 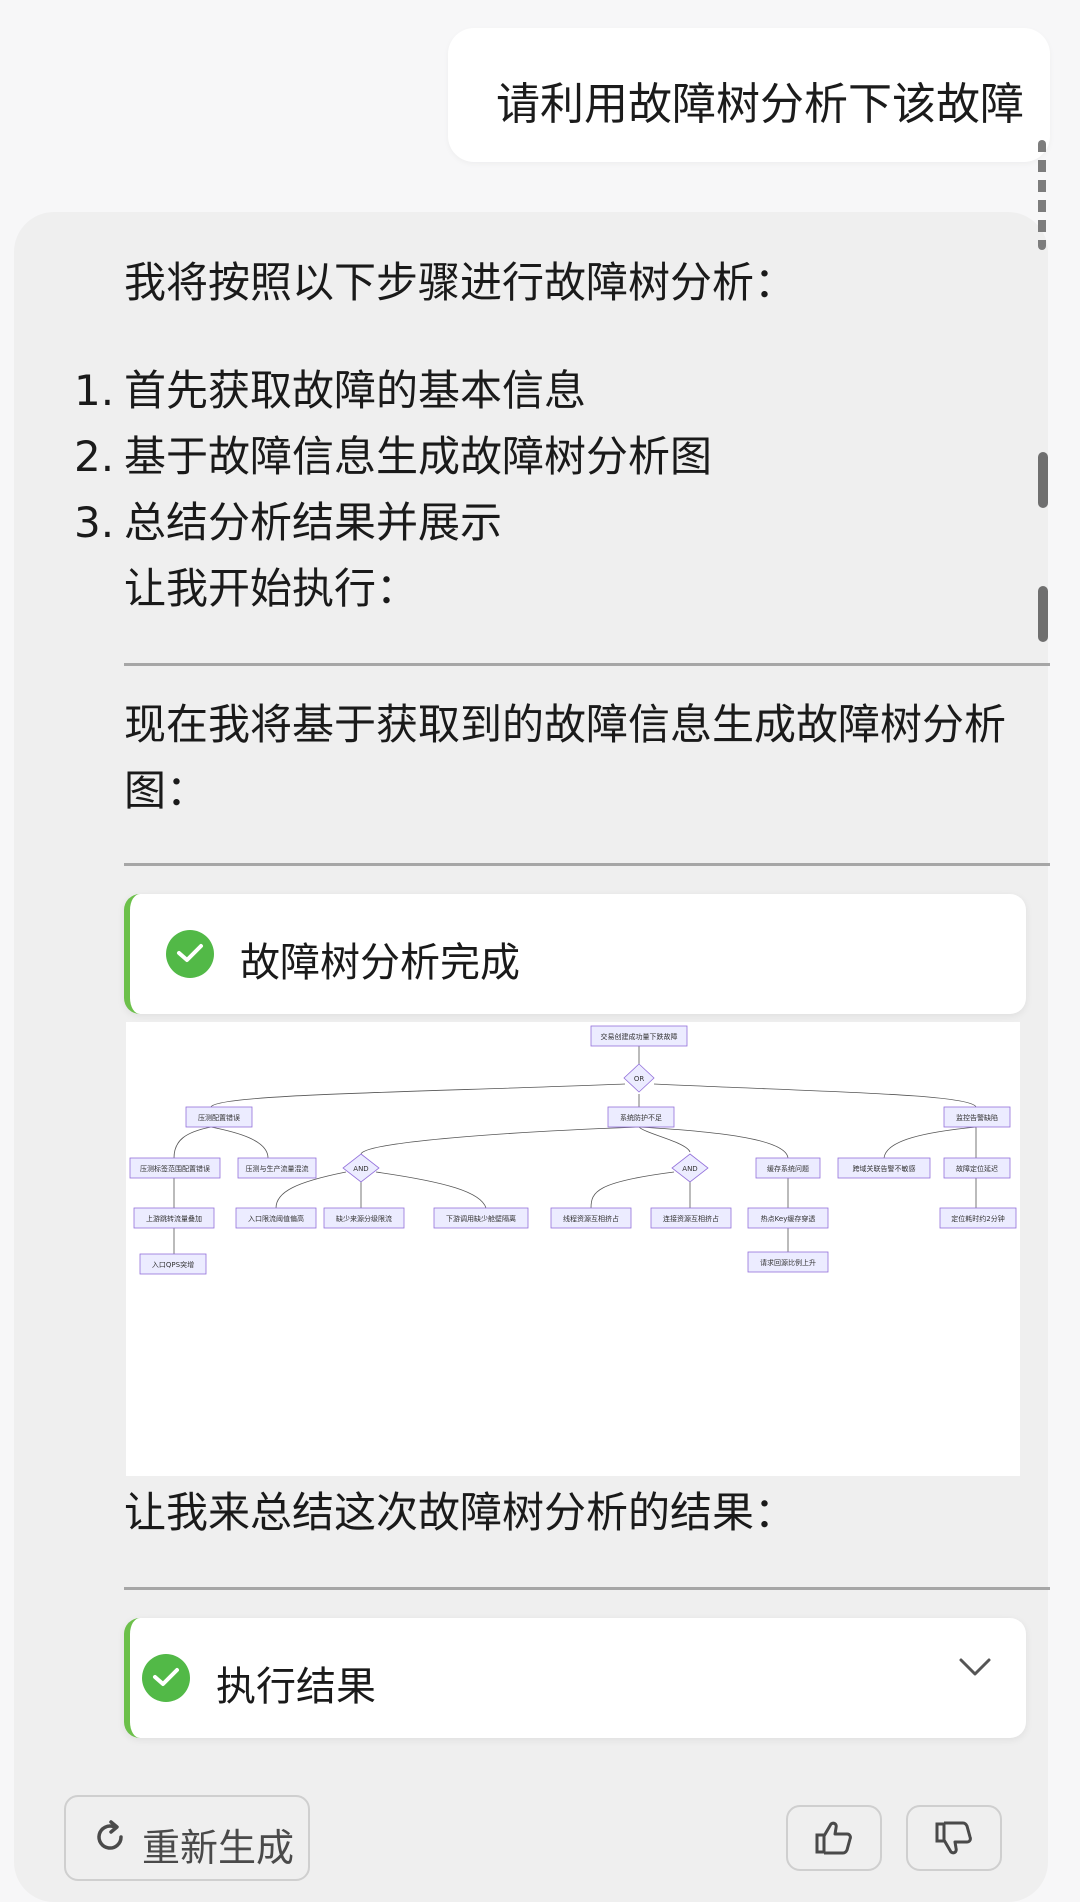 I want to click on tool-status-card: 故障树分析完成, so click(x=575, y=954).